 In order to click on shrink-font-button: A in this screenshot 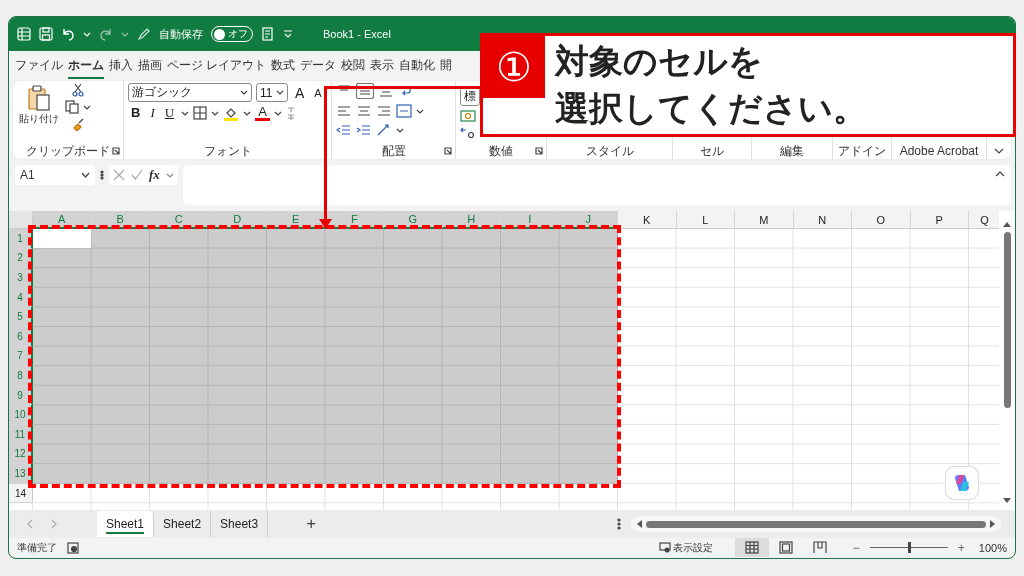, I will do `click(318, 92)`.